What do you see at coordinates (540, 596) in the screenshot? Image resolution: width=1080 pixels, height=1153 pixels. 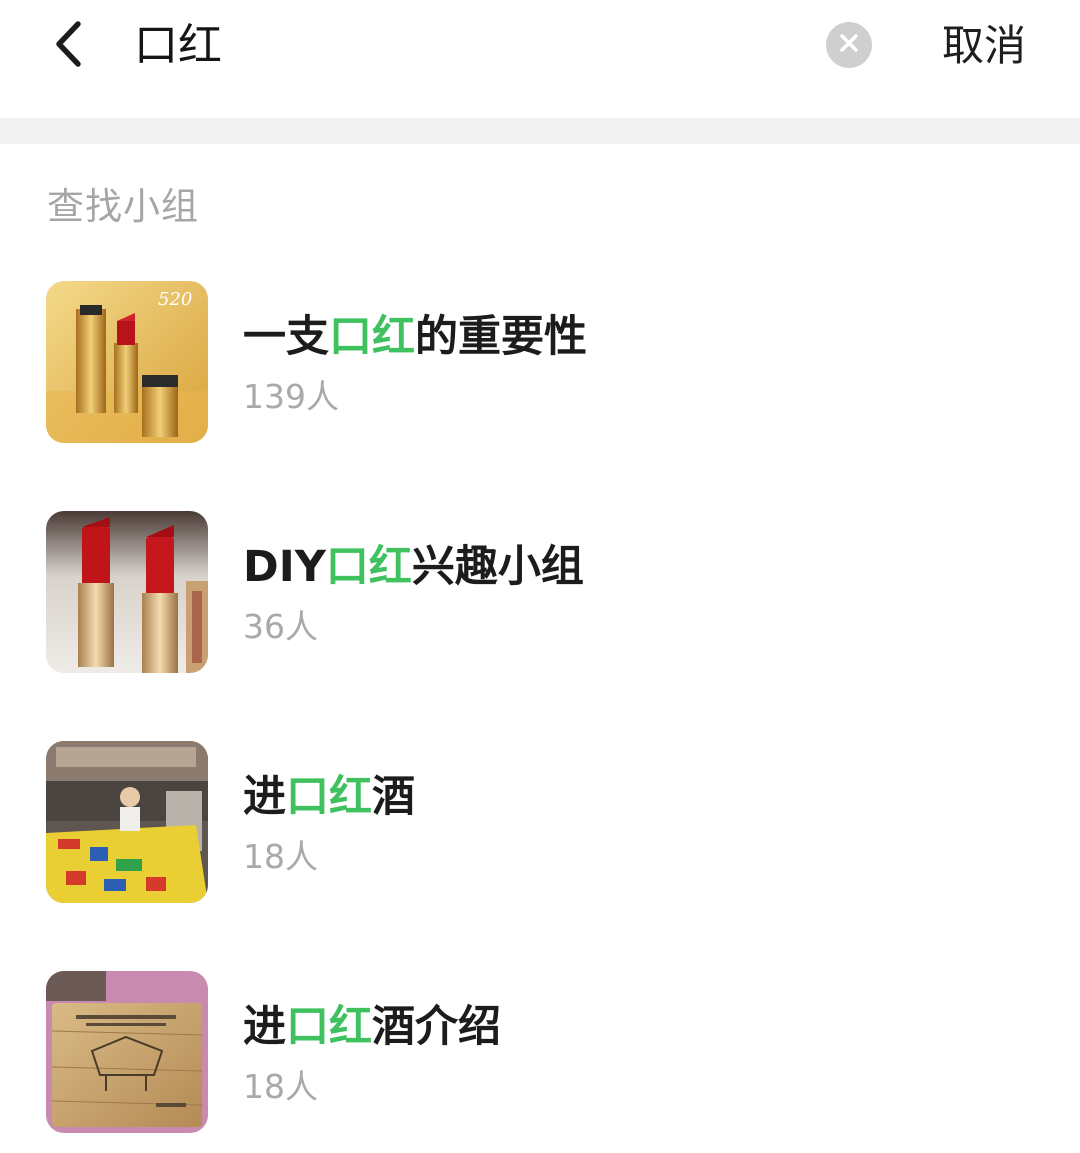 I see `group-list-item: DIY口红兴趣小组 36人` at bounding box center [540, 596].